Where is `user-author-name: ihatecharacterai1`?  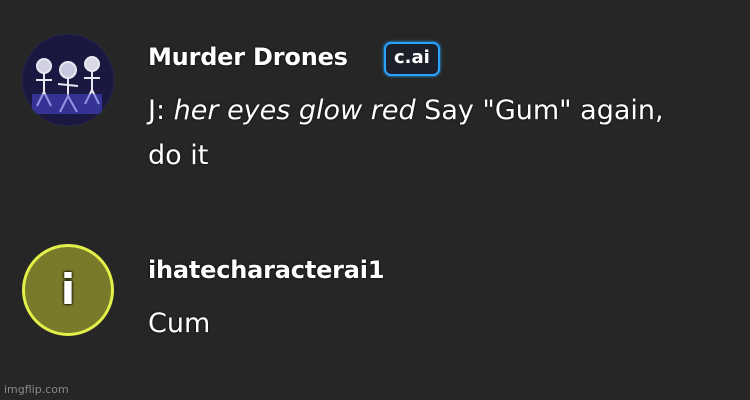
user-author-name: ihatecharacterai1 is located at coordinates (266, 270).